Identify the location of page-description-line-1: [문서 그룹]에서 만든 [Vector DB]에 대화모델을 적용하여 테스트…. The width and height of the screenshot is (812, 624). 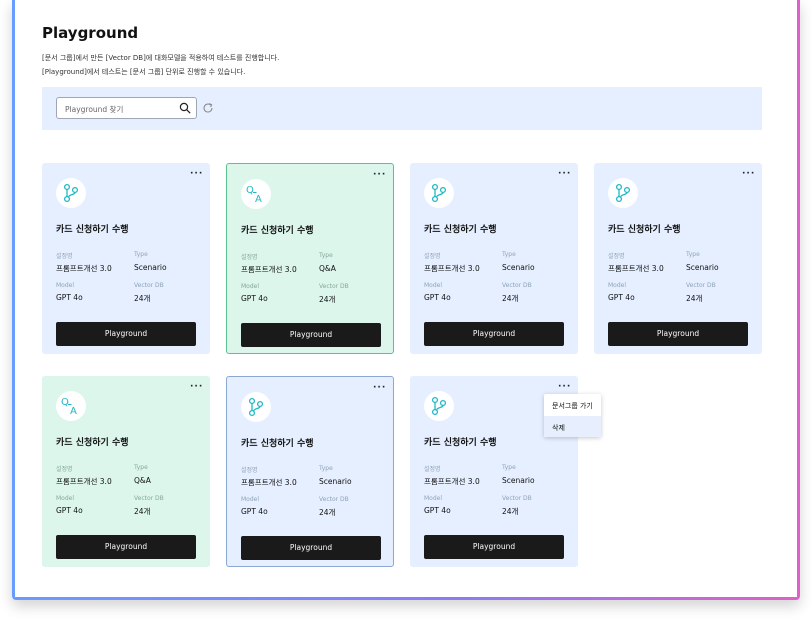
(161, 58).